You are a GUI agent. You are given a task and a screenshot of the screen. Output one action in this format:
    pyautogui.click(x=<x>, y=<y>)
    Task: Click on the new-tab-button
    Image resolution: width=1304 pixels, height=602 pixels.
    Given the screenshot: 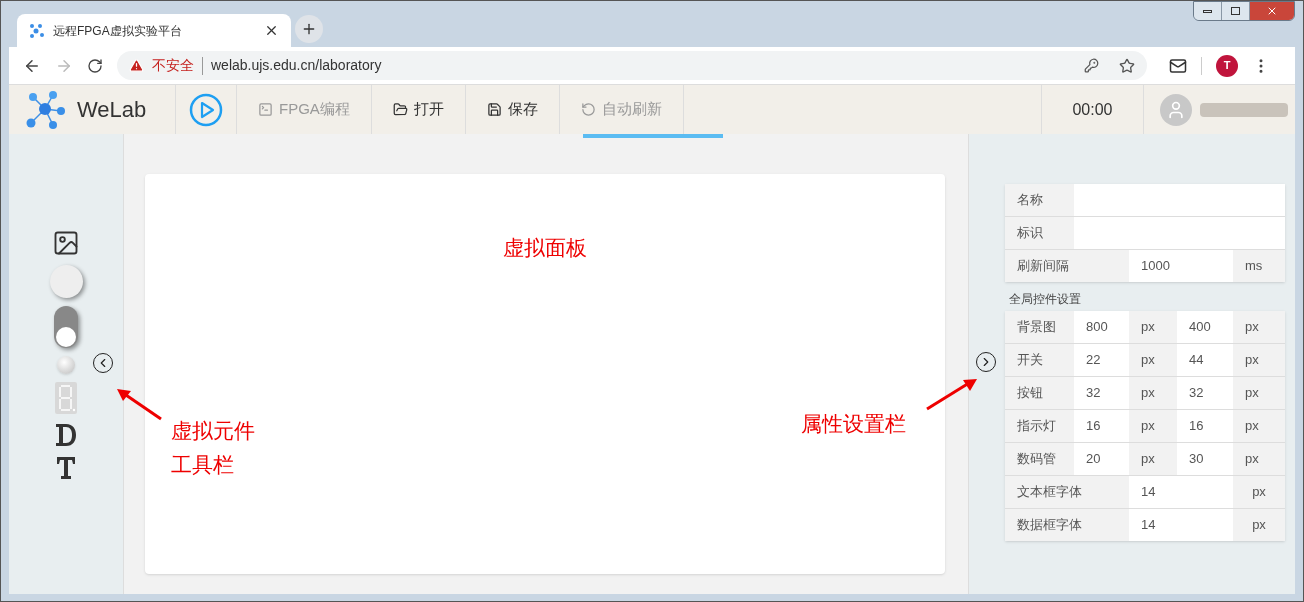 What is the action you would take?
    pyautogui.click(x=309, y=29)
    